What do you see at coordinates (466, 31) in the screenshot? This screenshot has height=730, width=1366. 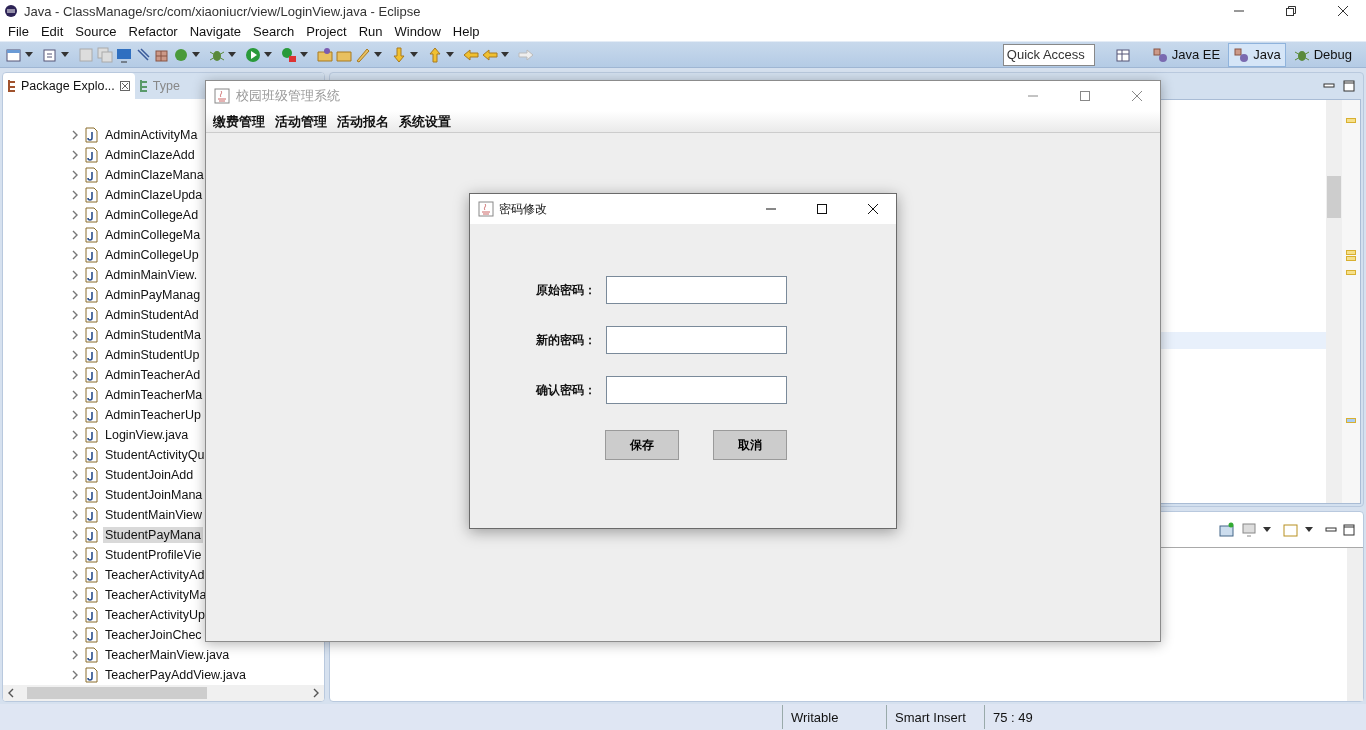 I see `menu-item: Help` at bounding box center [466, 31].